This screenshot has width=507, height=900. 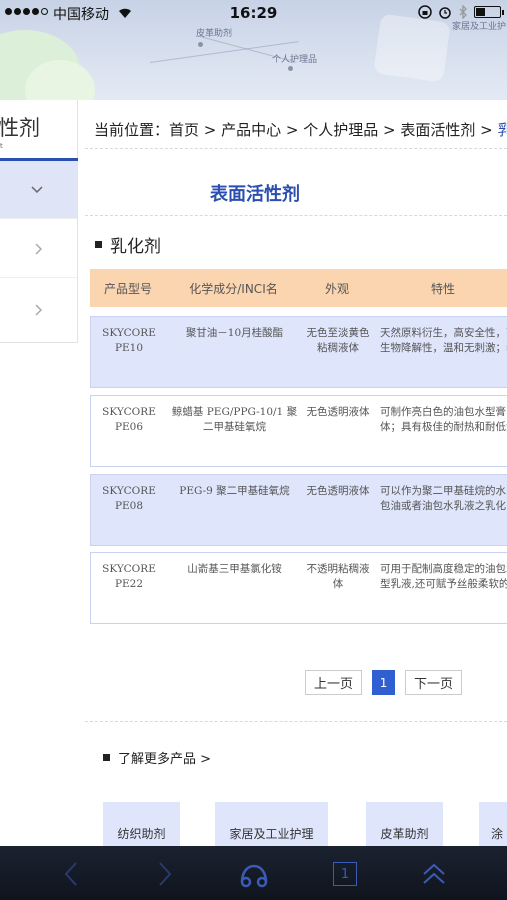 I want to click on product-model: SKYCORE PE08, so click(x=129, y=498).